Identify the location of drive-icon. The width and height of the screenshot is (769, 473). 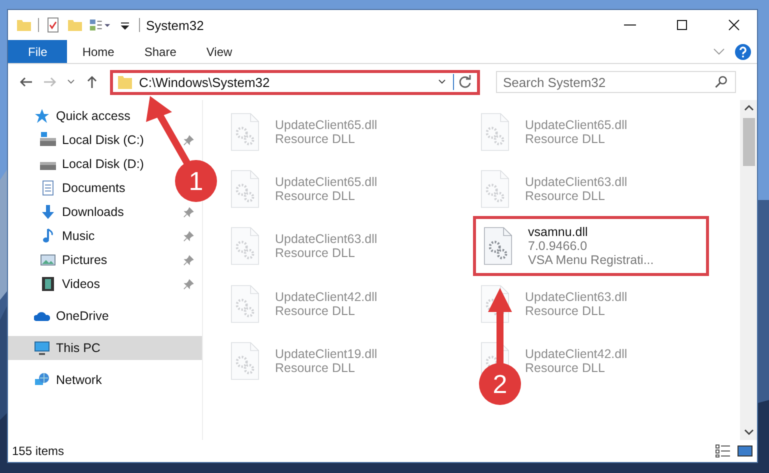
(48, 140).